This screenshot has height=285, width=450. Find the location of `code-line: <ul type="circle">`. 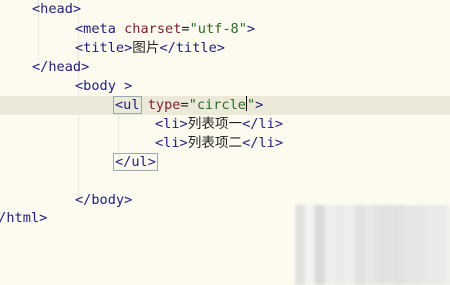

code-line: <ul type="circle"> is located at coordinates (225, 105).